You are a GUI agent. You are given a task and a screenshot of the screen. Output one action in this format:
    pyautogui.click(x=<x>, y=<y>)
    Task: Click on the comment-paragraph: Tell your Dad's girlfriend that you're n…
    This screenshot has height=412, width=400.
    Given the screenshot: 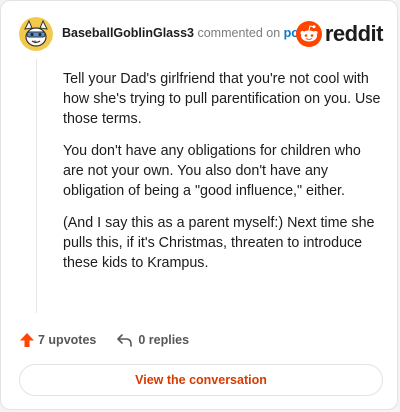 What is the action you would take?
    pyautogui.click(x=222, y=99)
    